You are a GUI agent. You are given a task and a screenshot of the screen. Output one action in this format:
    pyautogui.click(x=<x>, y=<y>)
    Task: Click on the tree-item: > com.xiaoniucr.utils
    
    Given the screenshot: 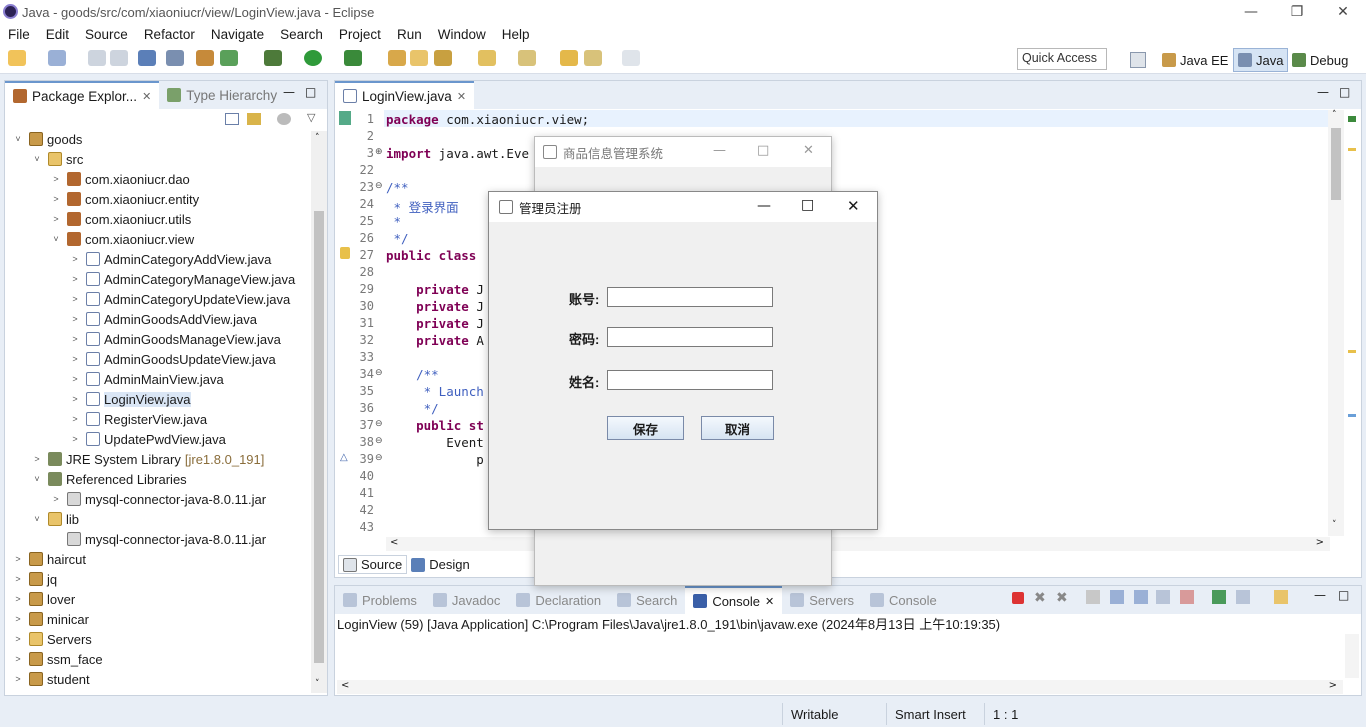 What is the action you would take?
    pyautogui.click(x=120, y=219)
    